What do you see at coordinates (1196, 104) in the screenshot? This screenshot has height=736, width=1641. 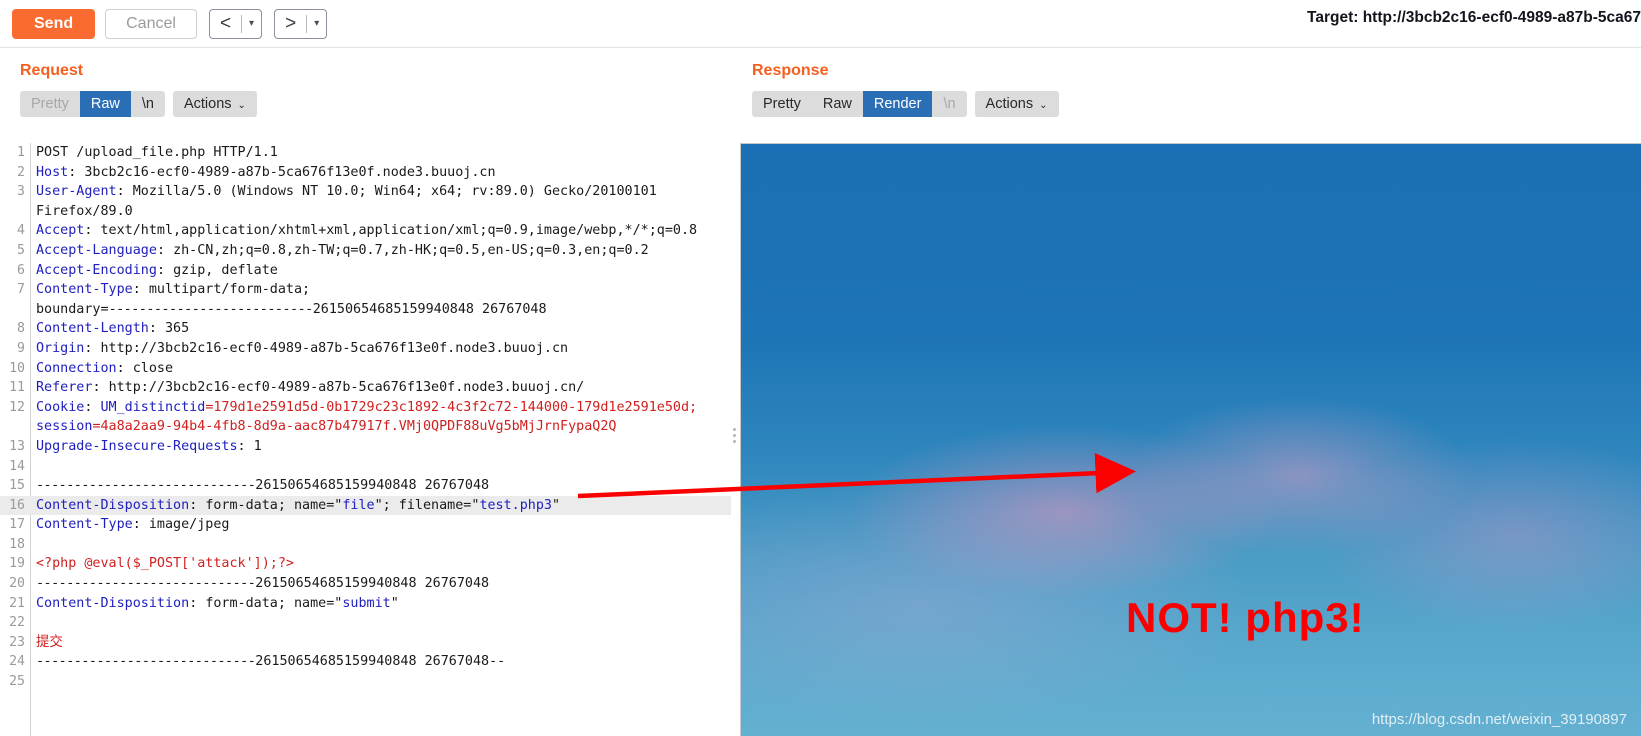 I see `response-tabbar: Pretty Raw Render \n Actions ⌄` at bounding box center [1196, 104].